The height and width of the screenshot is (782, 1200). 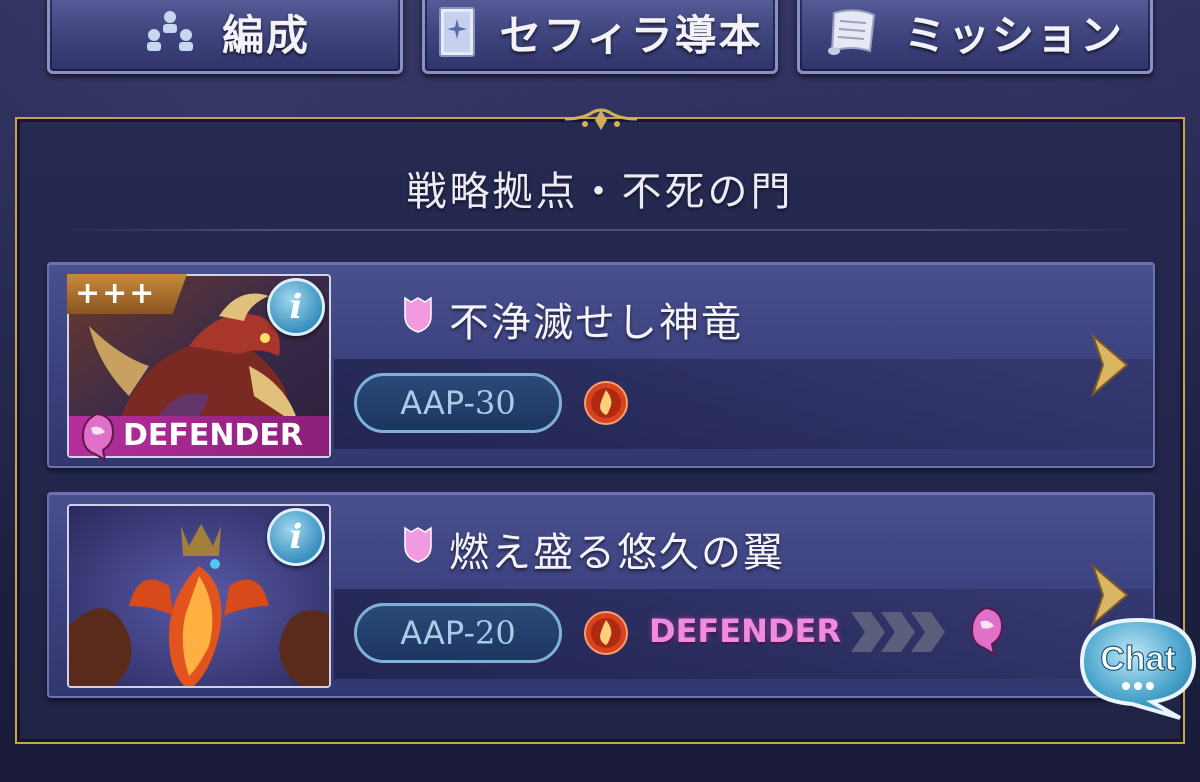 I want to click on formation-button: 編成, so click(x=225, y=37).